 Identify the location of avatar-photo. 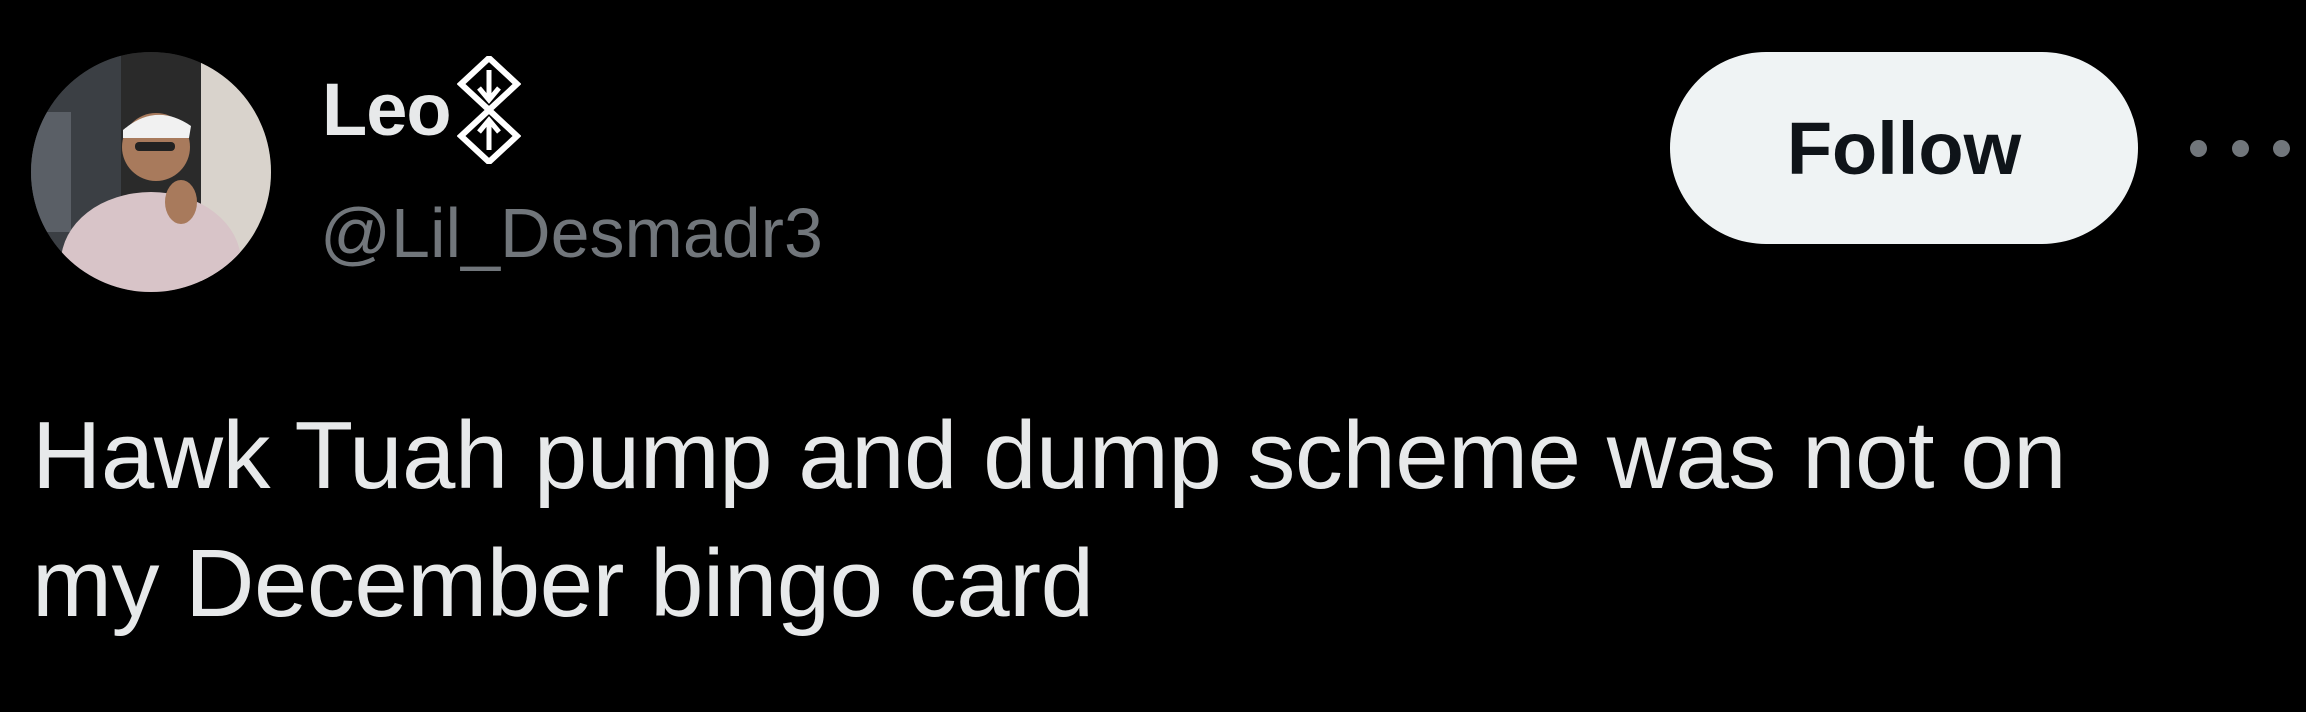
(151, 172).